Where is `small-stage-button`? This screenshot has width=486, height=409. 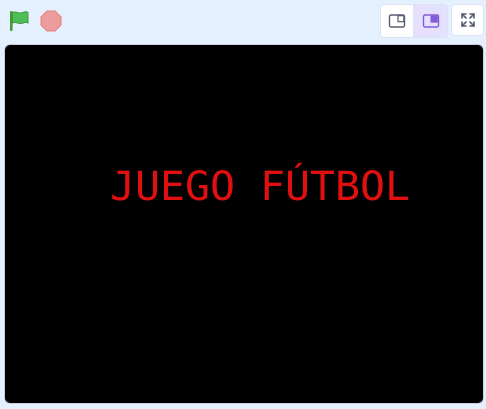 small-stage-button is located at coordinates (397, 21).